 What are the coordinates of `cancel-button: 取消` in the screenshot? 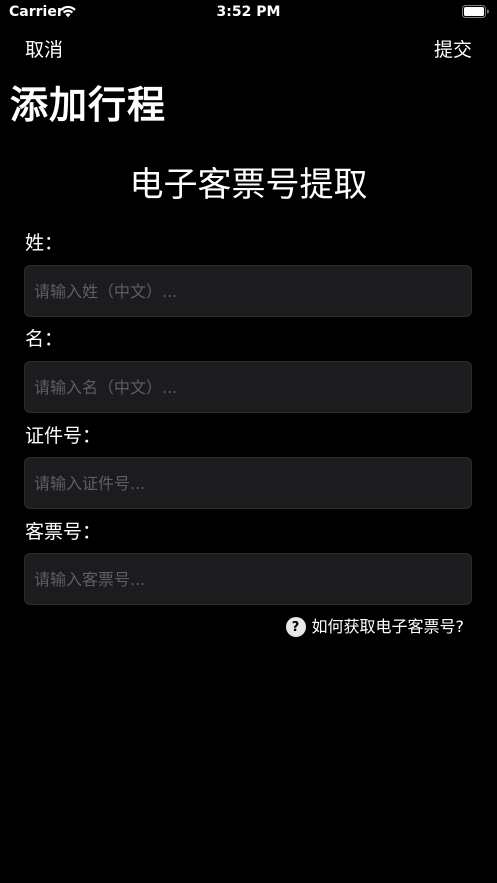 It's located at (44, 50).